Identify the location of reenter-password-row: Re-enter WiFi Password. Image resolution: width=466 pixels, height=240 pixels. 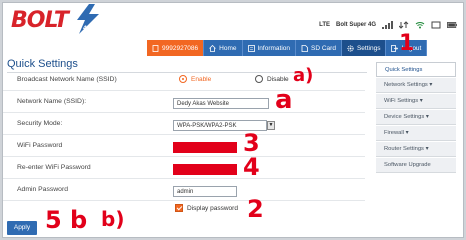
(184, 169).